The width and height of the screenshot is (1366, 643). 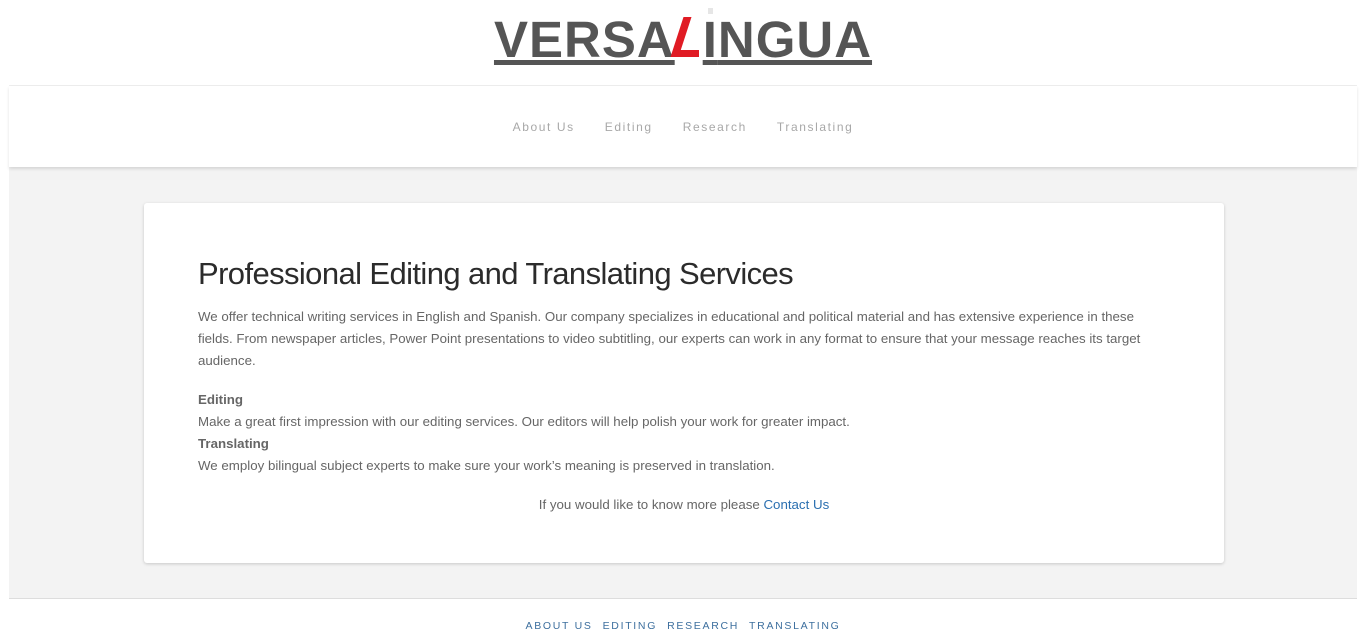 What do you see at coordinates (685, 37) in the screenshot?
I see `logo-l-mark-icon` at bounding box center [685, 37].